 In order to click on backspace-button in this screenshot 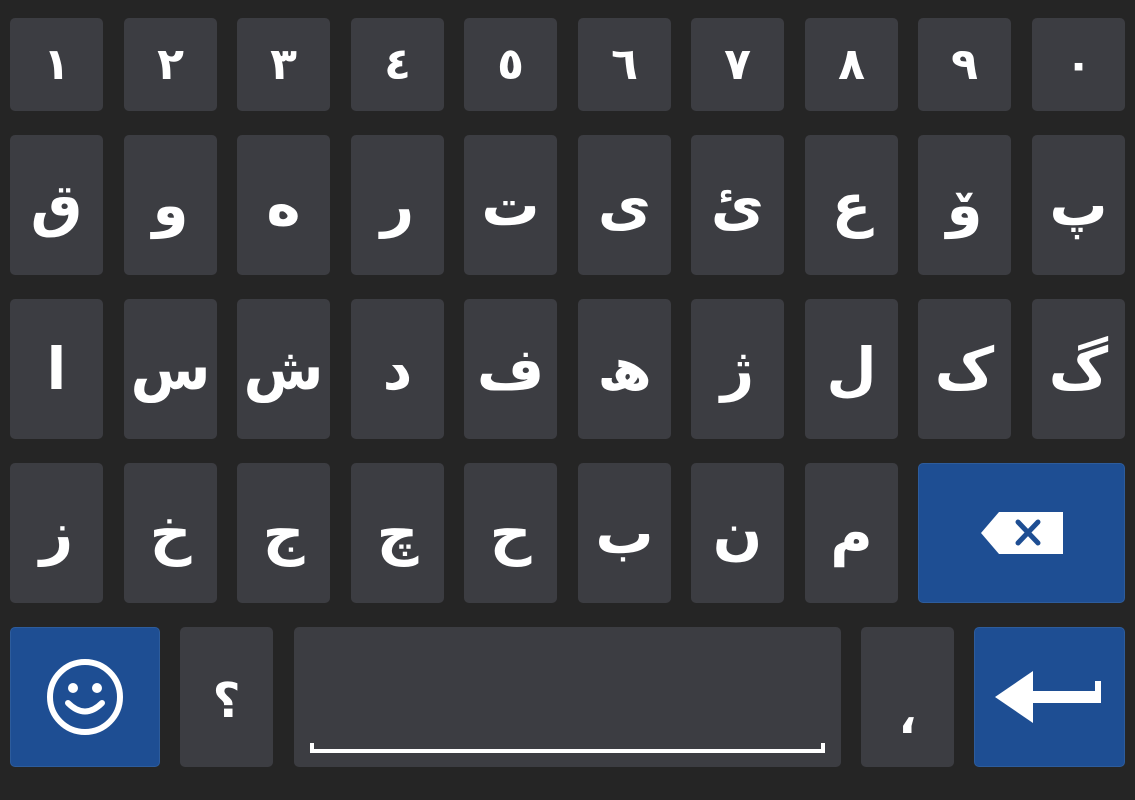, I will do `click(1021, 533)`.